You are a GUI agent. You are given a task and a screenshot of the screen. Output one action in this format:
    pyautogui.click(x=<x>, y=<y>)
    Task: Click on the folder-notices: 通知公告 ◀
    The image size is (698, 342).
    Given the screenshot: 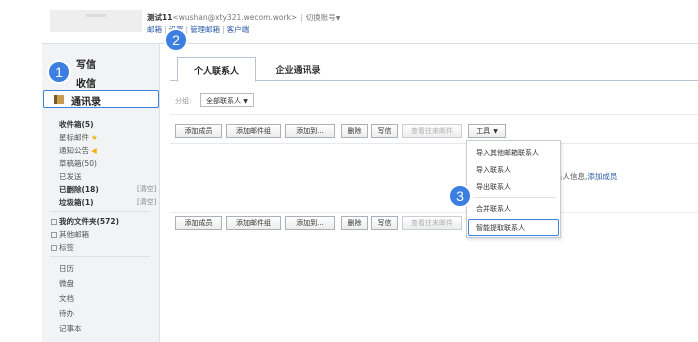 What is the action you would take?
    pyautogui.click(x=78, y=150)
    